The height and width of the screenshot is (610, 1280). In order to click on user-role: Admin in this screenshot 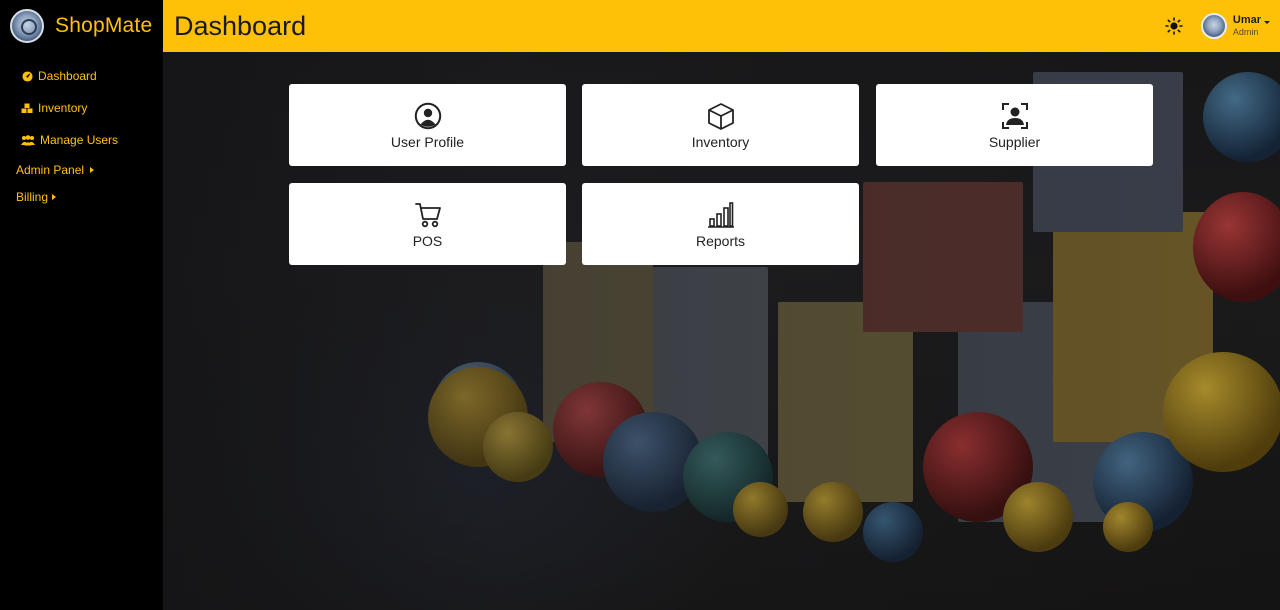, I will do `click(1245, 32)`.